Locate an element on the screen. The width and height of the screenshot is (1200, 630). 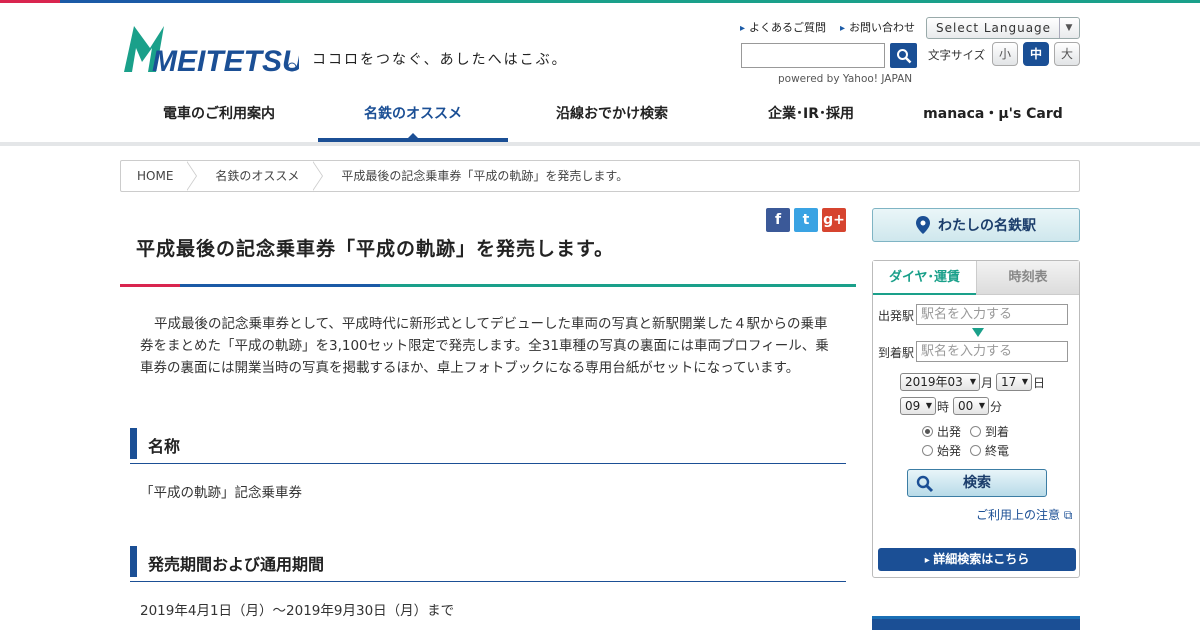
breadcrumb-home: HOME is located at coordinates (155, 176).